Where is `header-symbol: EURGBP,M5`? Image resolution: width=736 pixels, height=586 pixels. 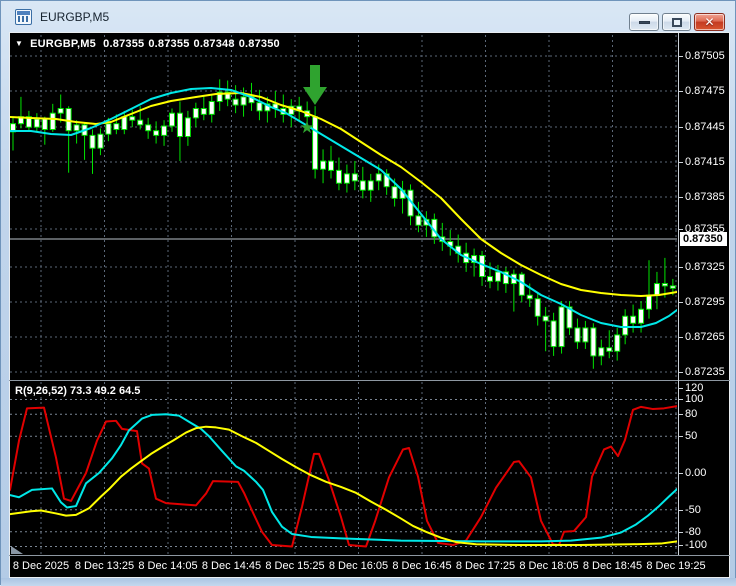
header-symbol: EURGBP,M5 is located at coordinates (63, 44).